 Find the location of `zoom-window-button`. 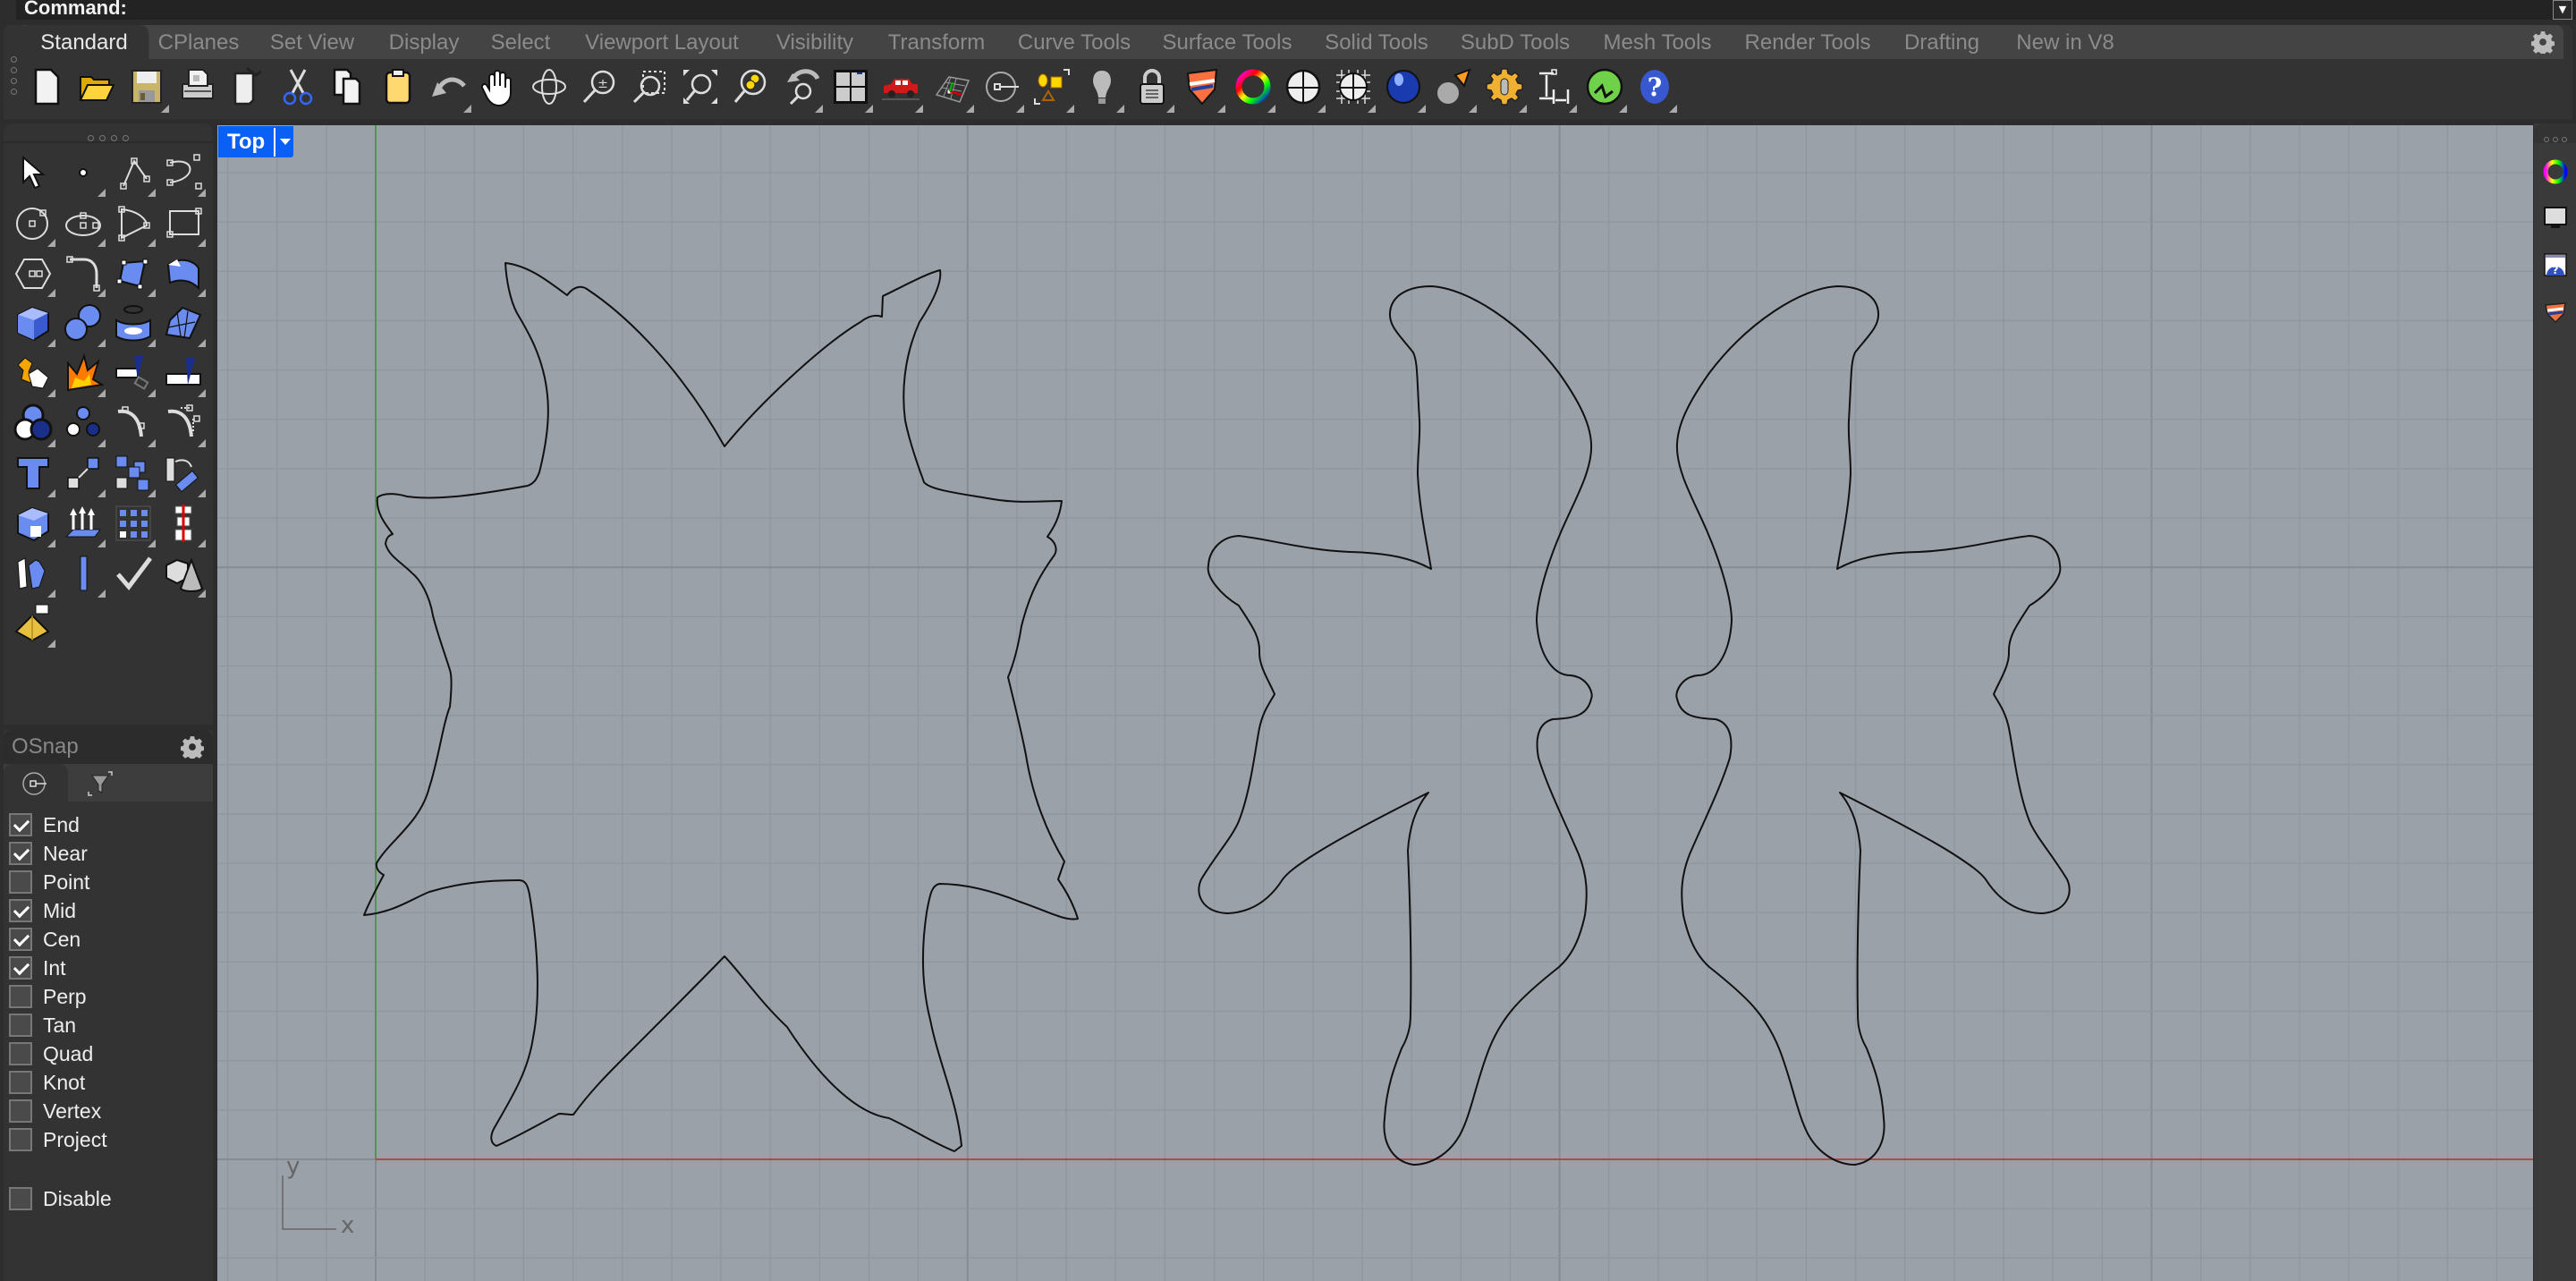

zoom-window-button is located at coordinates (649, 87).